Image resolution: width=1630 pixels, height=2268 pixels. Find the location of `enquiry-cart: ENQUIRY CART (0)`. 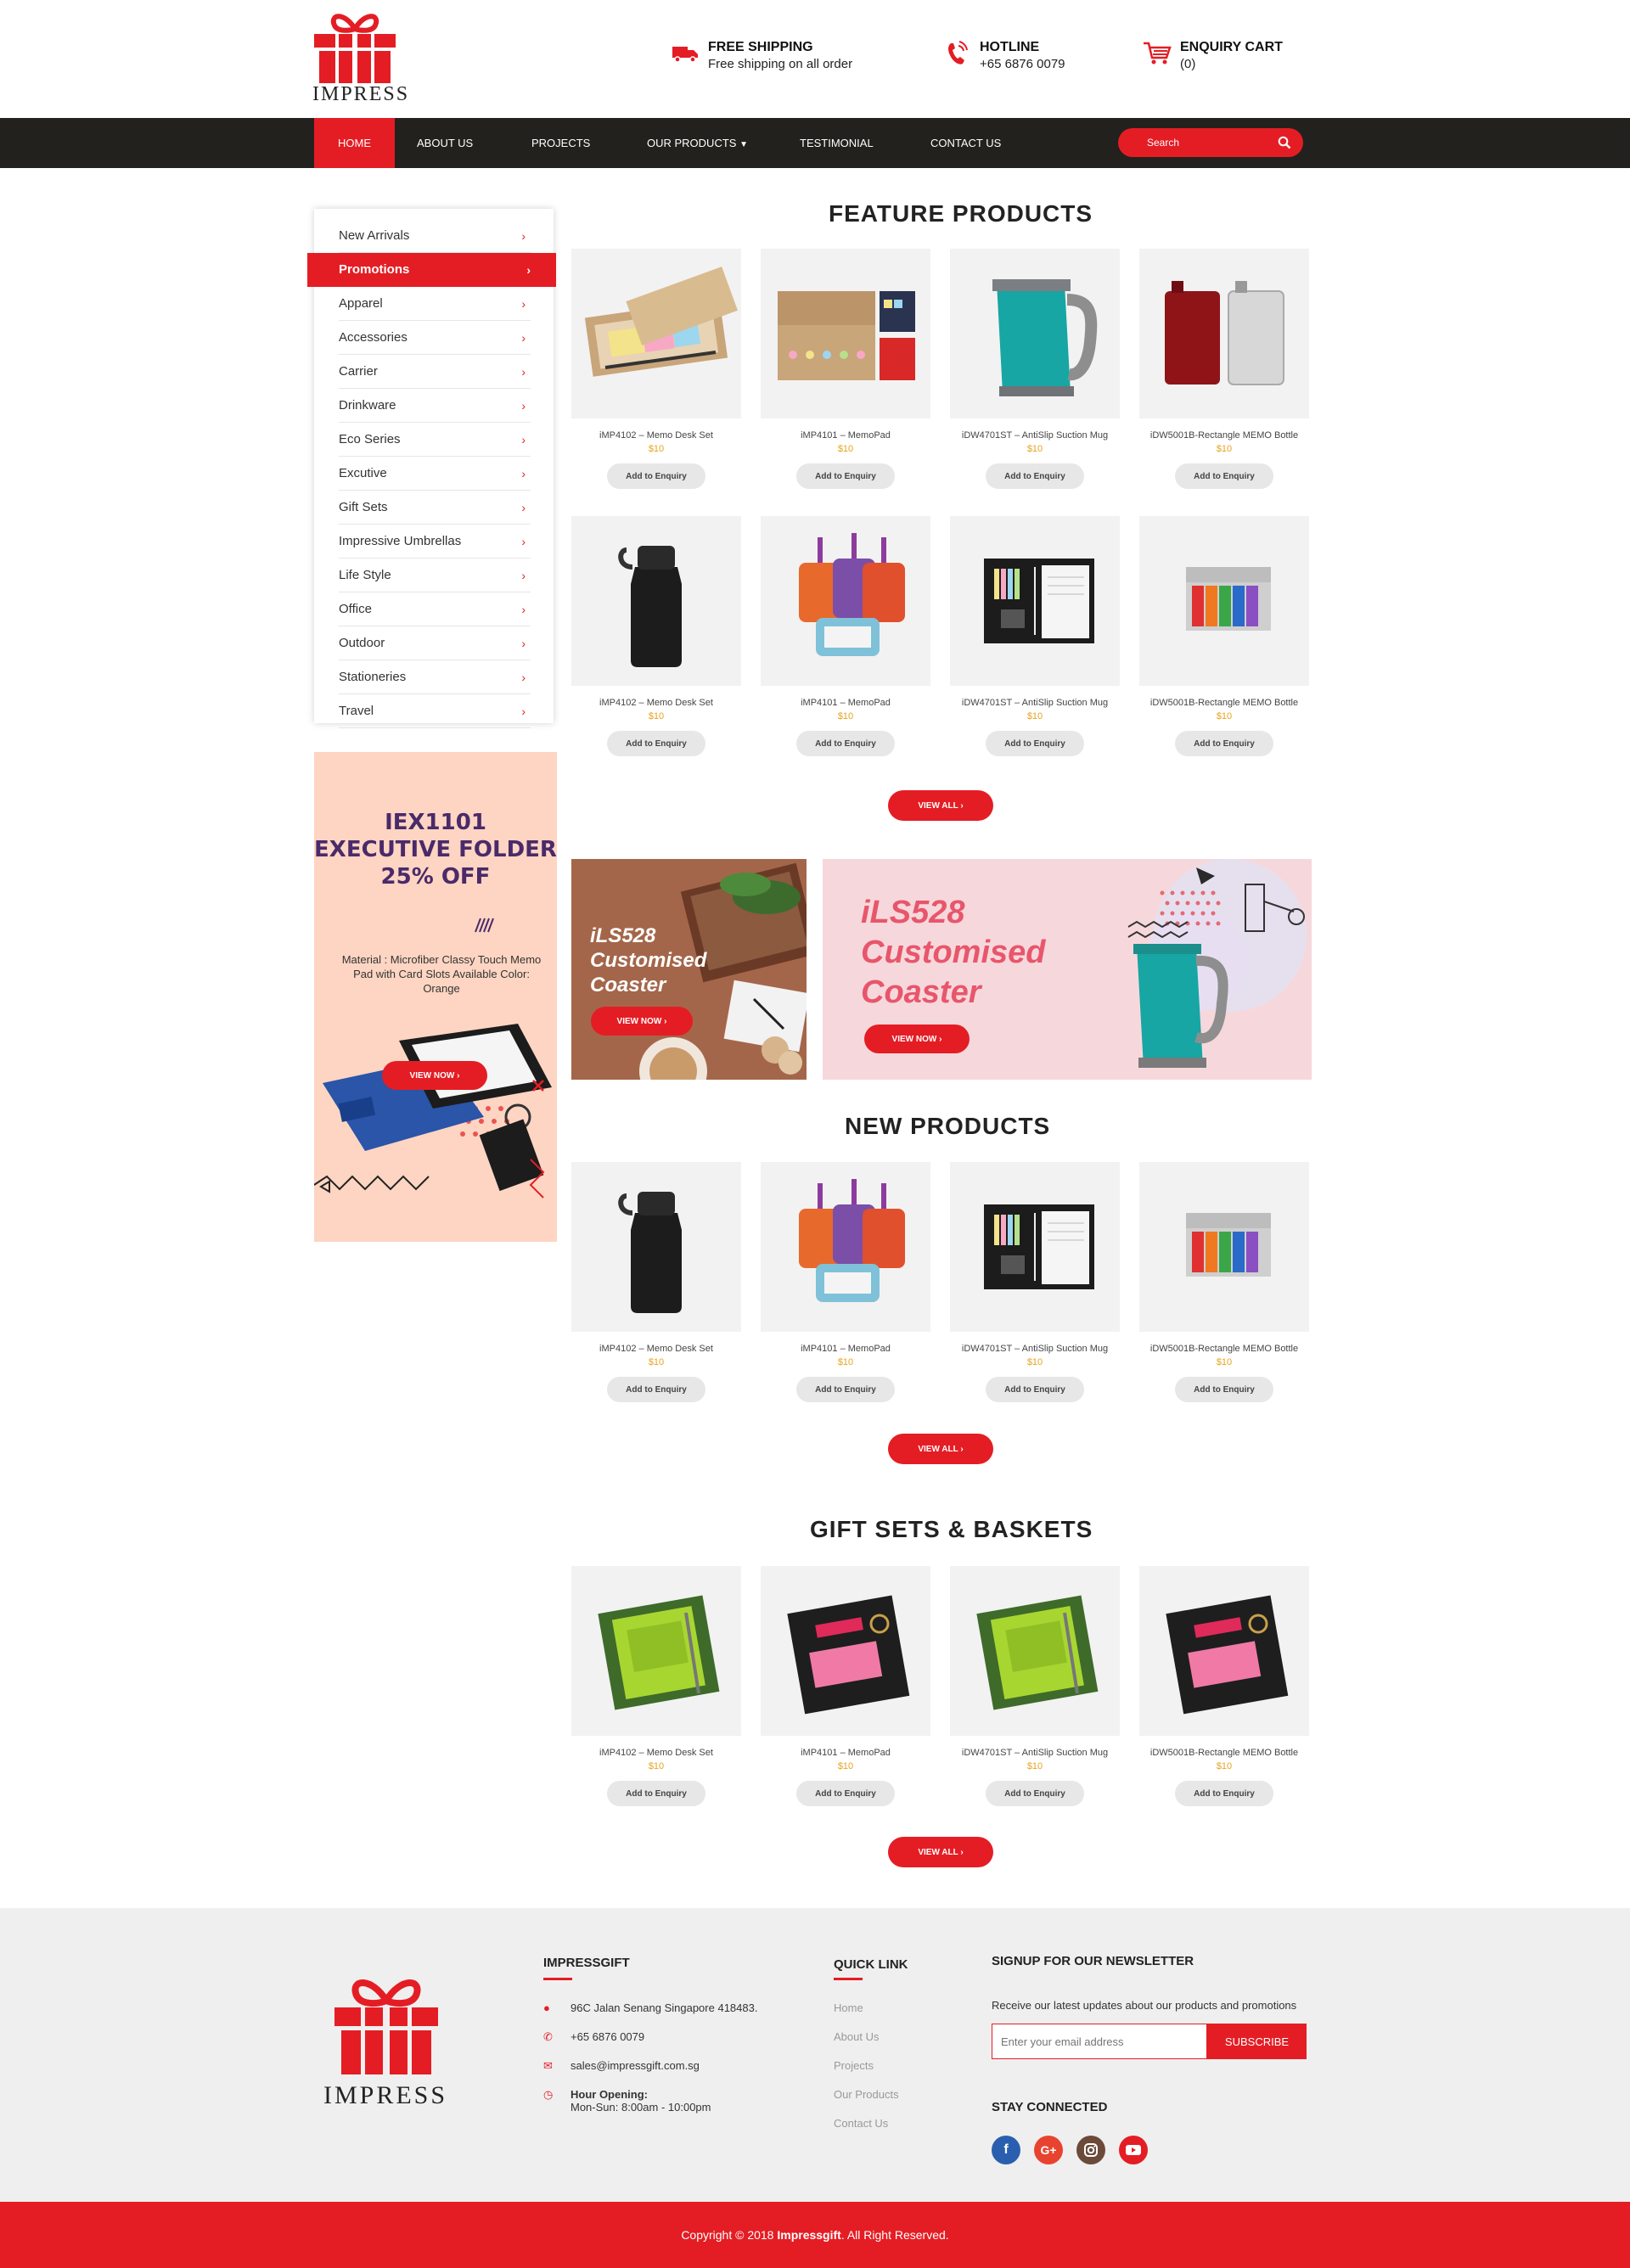

enquiry-cart: ENQUIRY CART (0) is located at coordinates (1213, 56).